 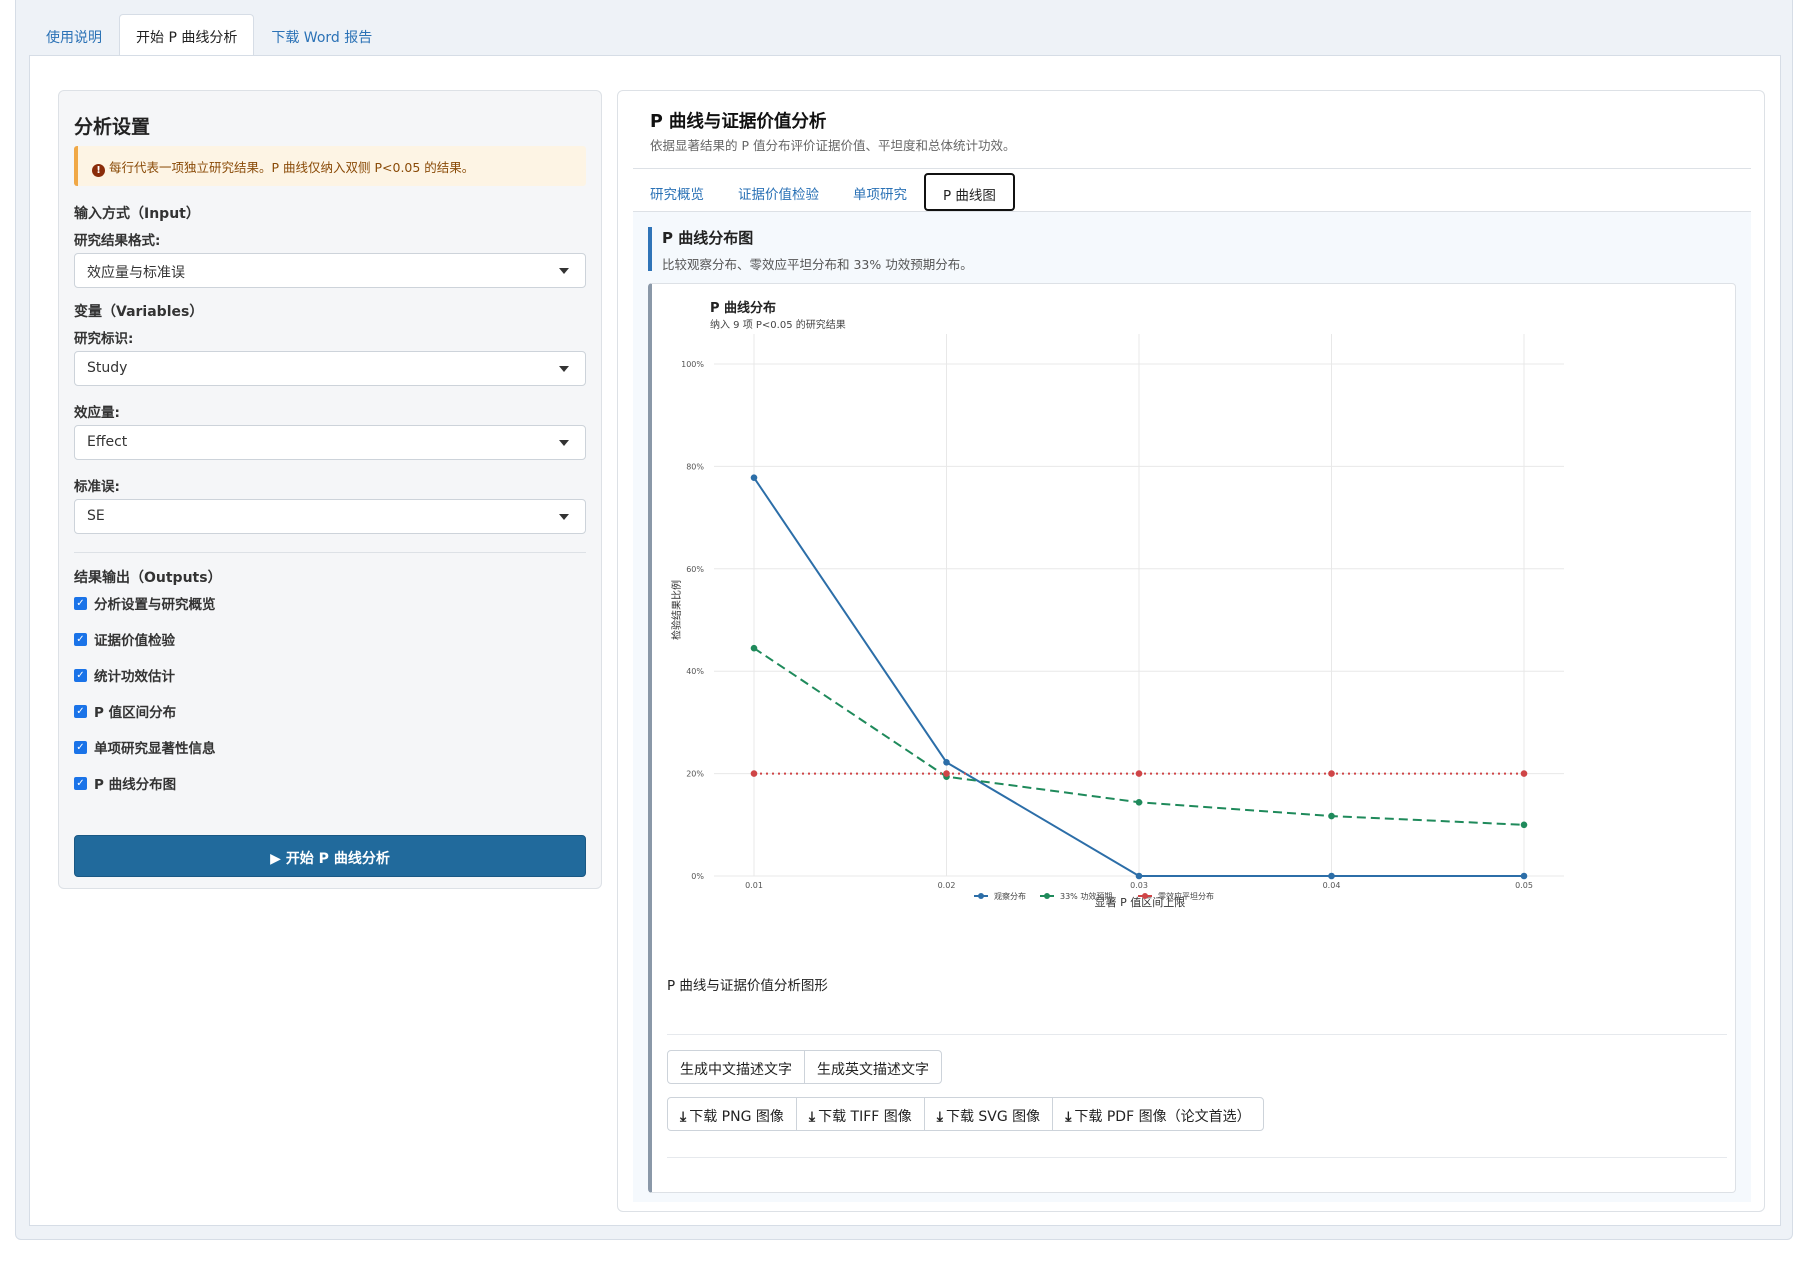 I want to click on info-icon: !, so click(x=98, y=170).